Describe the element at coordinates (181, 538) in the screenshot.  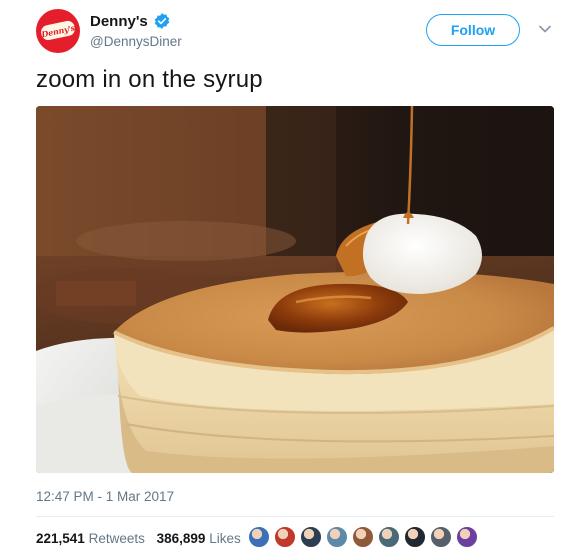
I see `likes-count: 386,899` at that location.